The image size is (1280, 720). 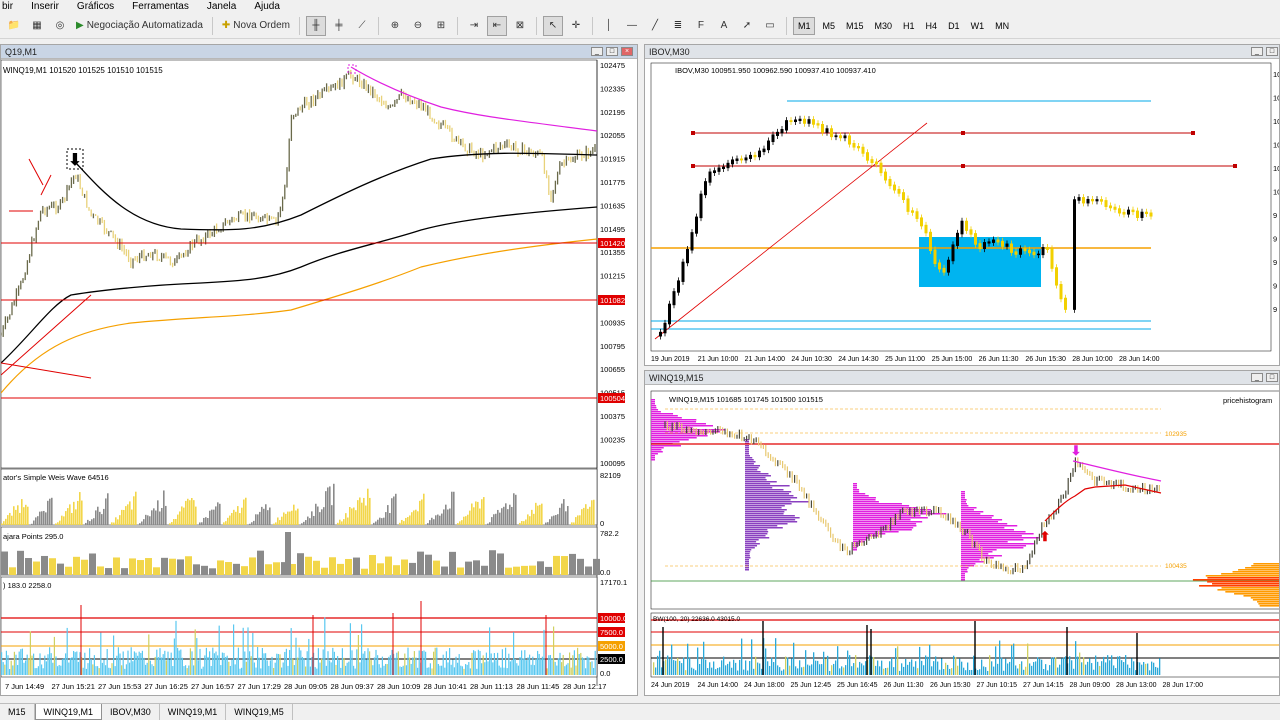 What do you see at coordinates (256, 26) in the screenshot?
I see `new-order-button: ✚ Nova Ordem` at bounding box center [256, 26].